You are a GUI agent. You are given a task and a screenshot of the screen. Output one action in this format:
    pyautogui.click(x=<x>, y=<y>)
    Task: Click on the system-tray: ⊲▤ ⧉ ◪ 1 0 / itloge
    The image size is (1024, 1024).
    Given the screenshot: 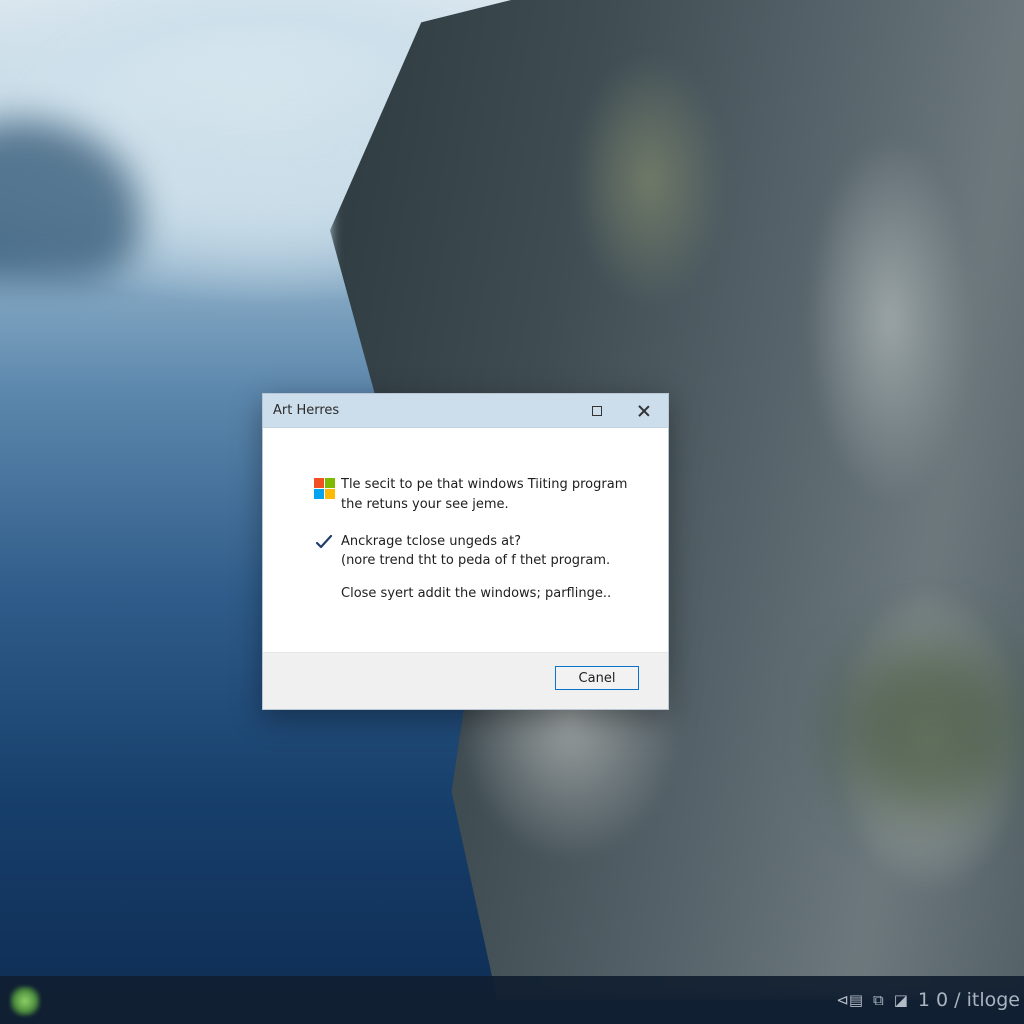 What is the action you would take?
    pyautogui.click(x=928, y=1000)
    